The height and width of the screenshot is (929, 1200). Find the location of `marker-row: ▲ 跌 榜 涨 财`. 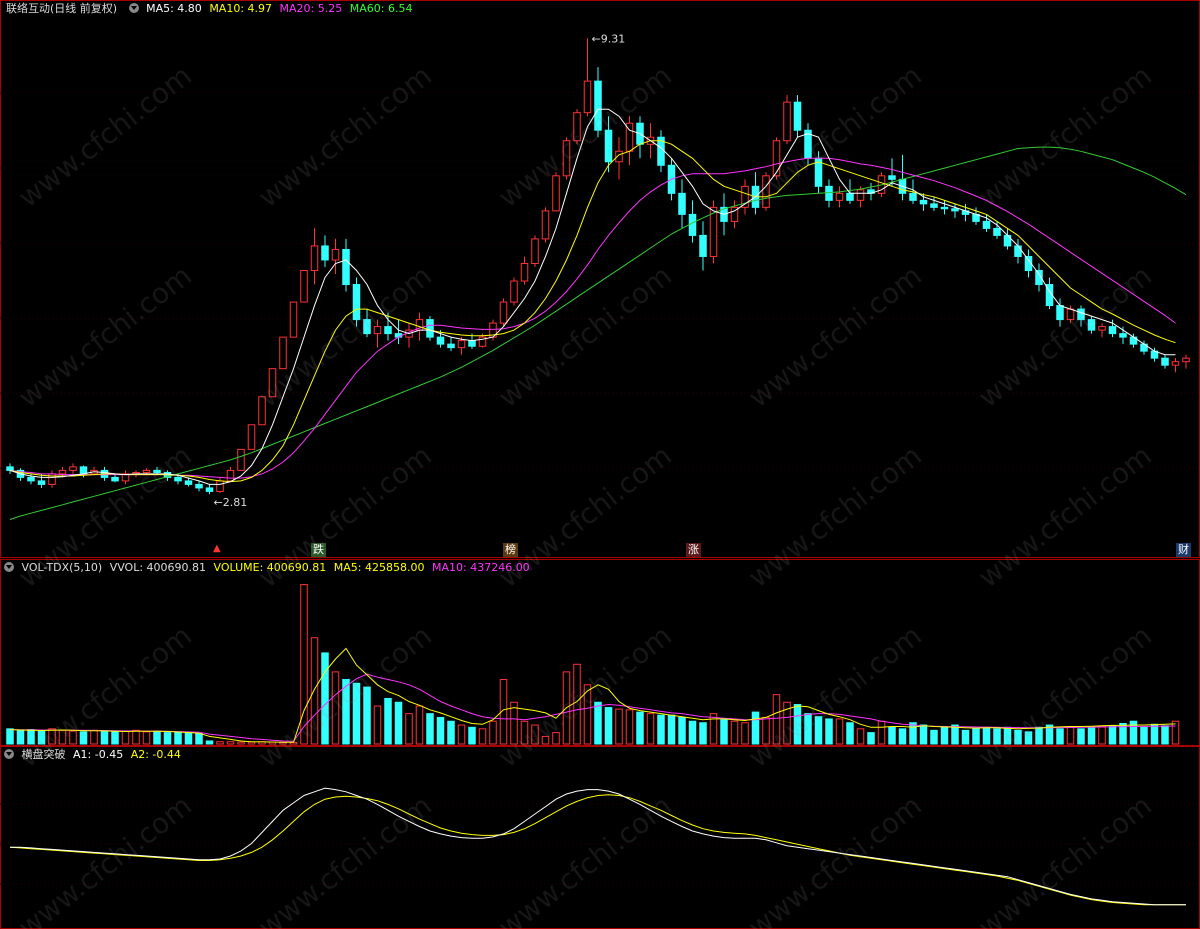

marker-row: ▲ 跌 榜 涨 财 is located at coordinates (600, 550).